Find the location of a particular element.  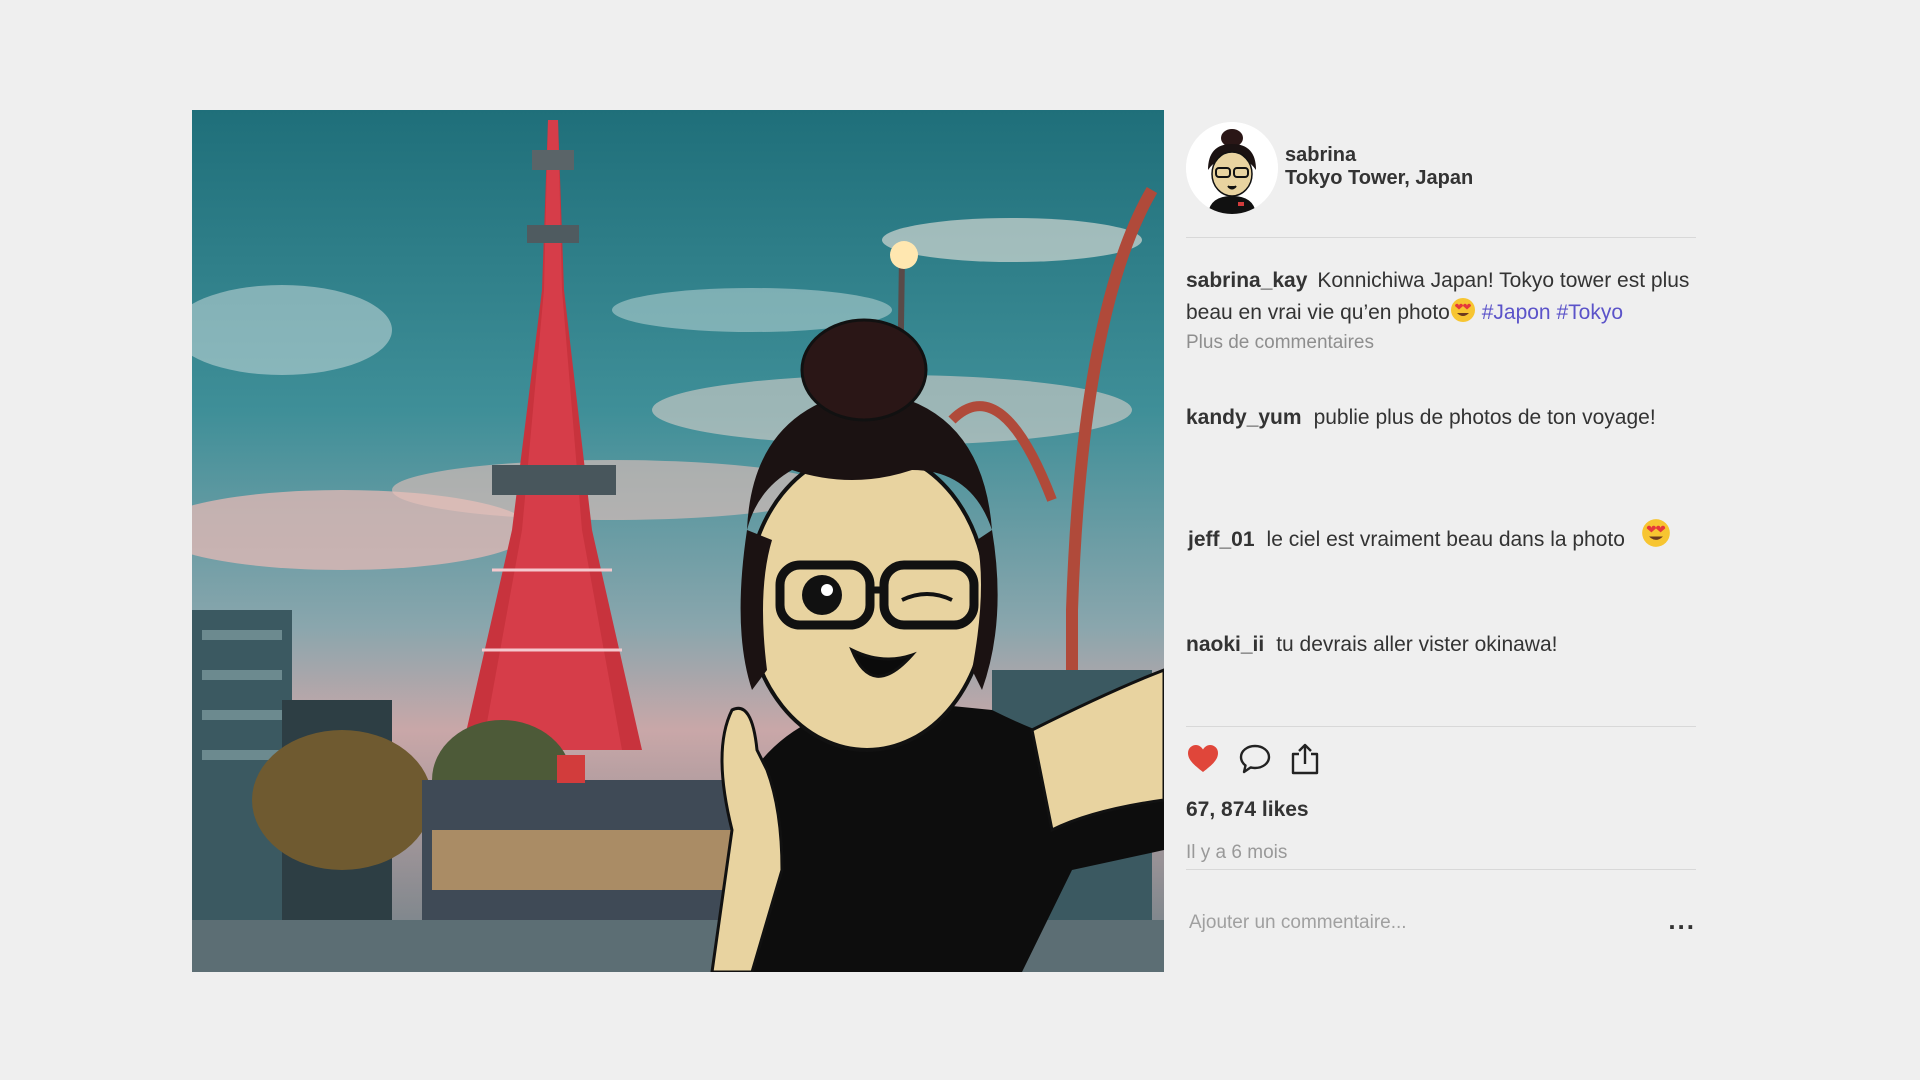

hashtag-tokyo: #Tokyo is located at coordinates (1589, 312).